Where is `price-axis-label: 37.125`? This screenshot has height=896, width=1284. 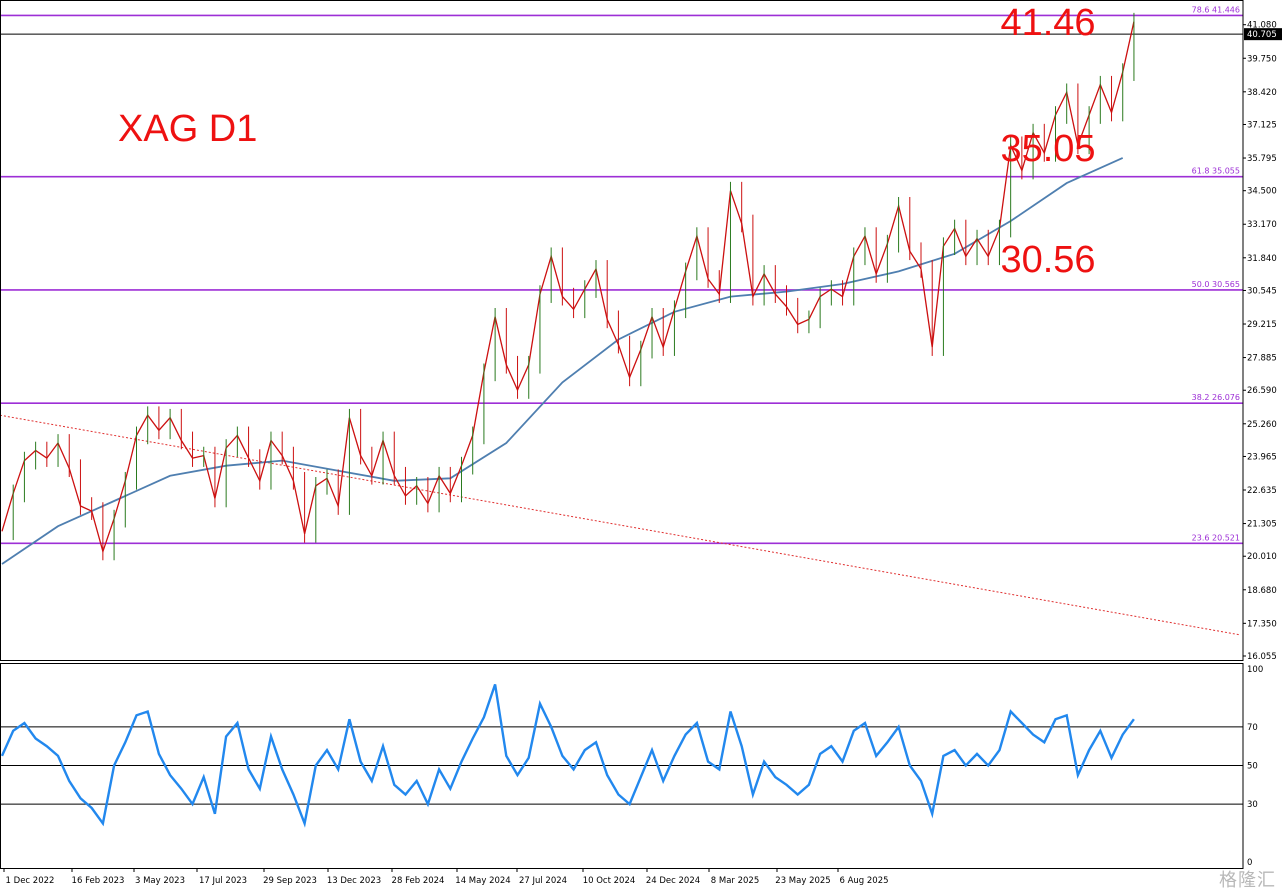 price-axis-label: 37.125 is located at coordinates (1262, 125).